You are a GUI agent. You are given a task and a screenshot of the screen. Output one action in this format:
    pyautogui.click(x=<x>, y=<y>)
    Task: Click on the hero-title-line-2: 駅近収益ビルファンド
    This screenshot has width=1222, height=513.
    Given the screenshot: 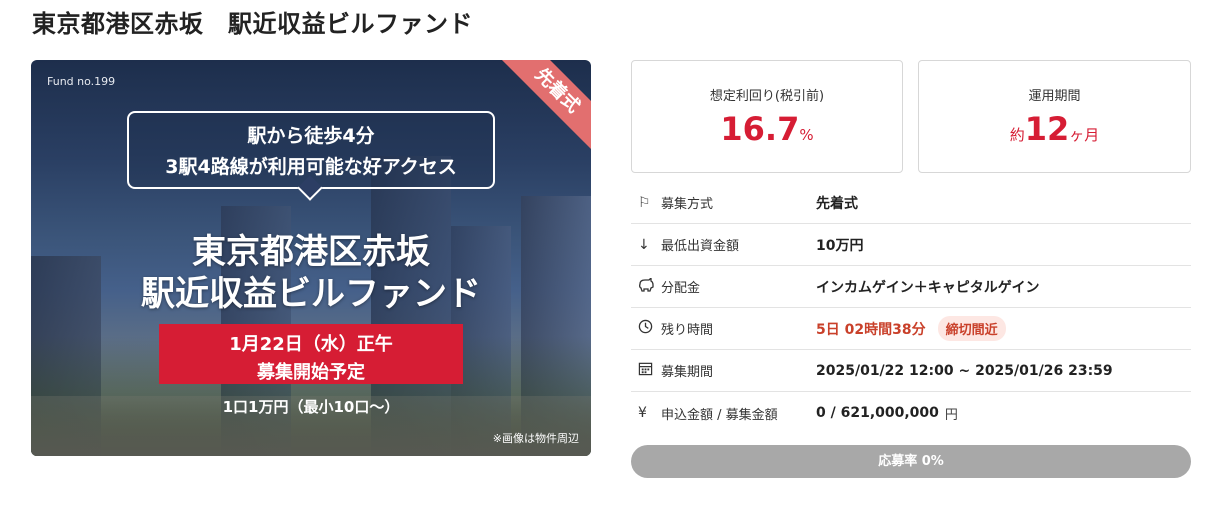 What is the action you would take?
    pyautogui.click(x=311, y=294)
    